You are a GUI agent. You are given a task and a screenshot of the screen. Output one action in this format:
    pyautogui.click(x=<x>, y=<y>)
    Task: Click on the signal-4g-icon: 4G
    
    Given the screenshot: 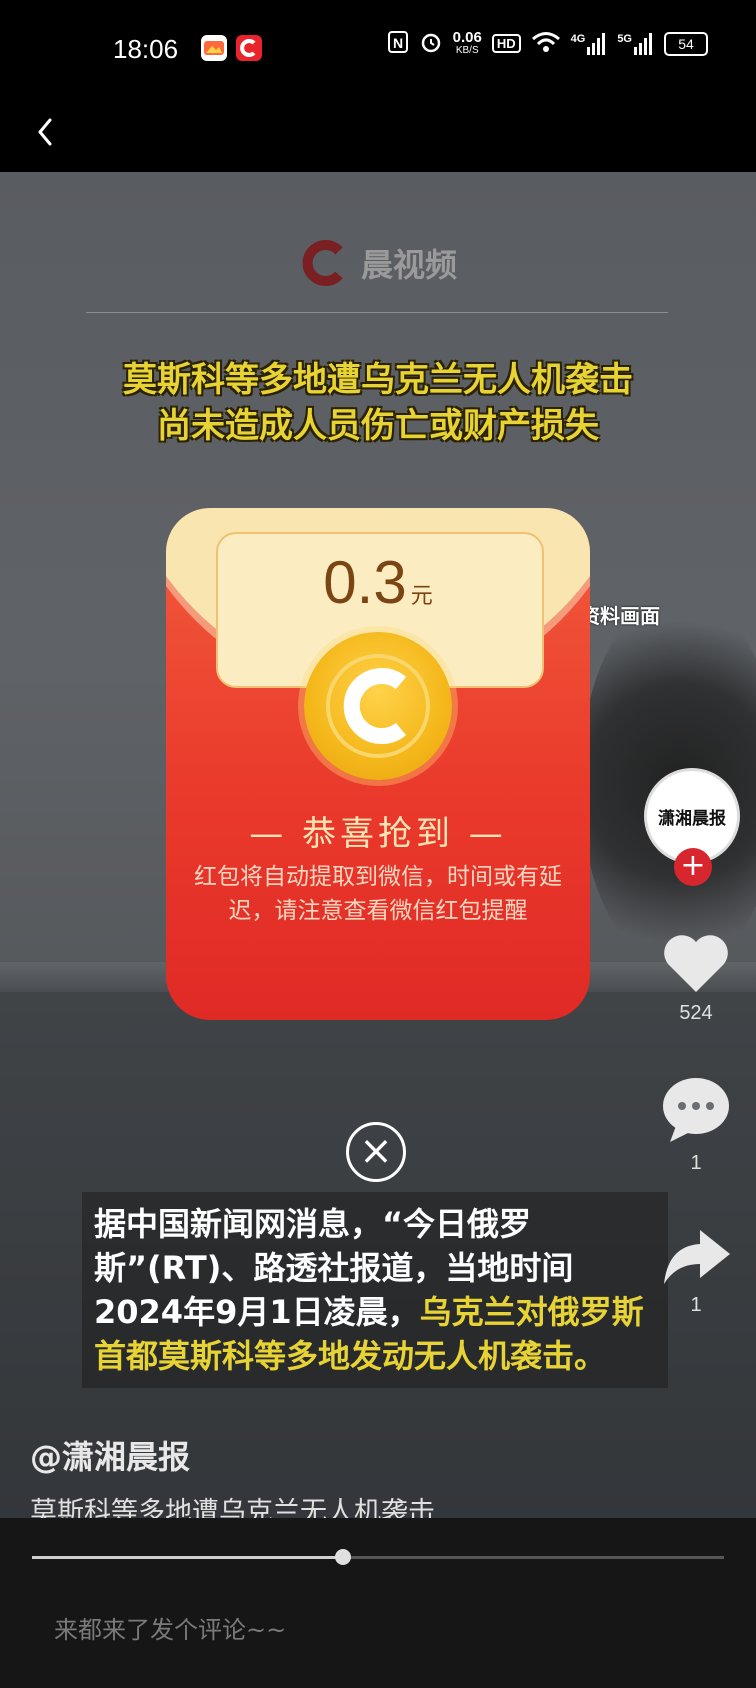 What is the action you would take?
    pyautogui.click(x=589, y=43)
    